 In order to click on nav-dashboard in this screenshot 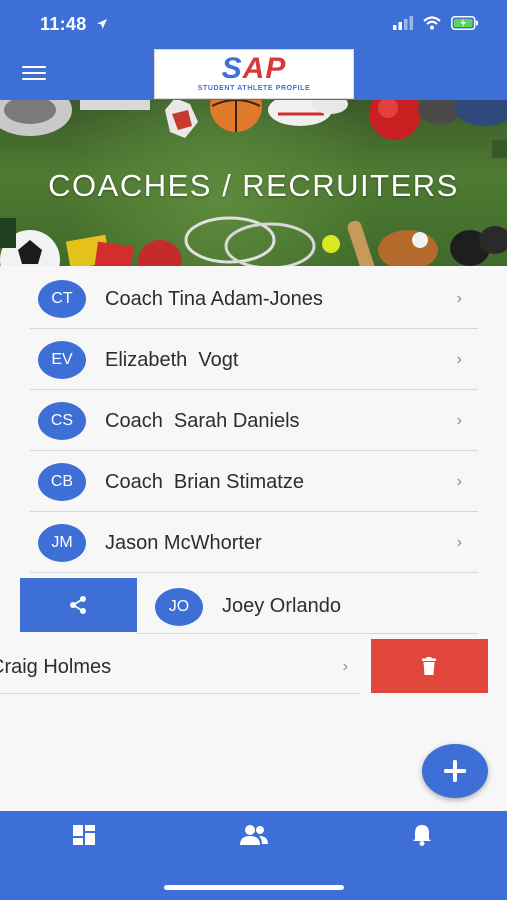, I will do `click(84, 835)`.